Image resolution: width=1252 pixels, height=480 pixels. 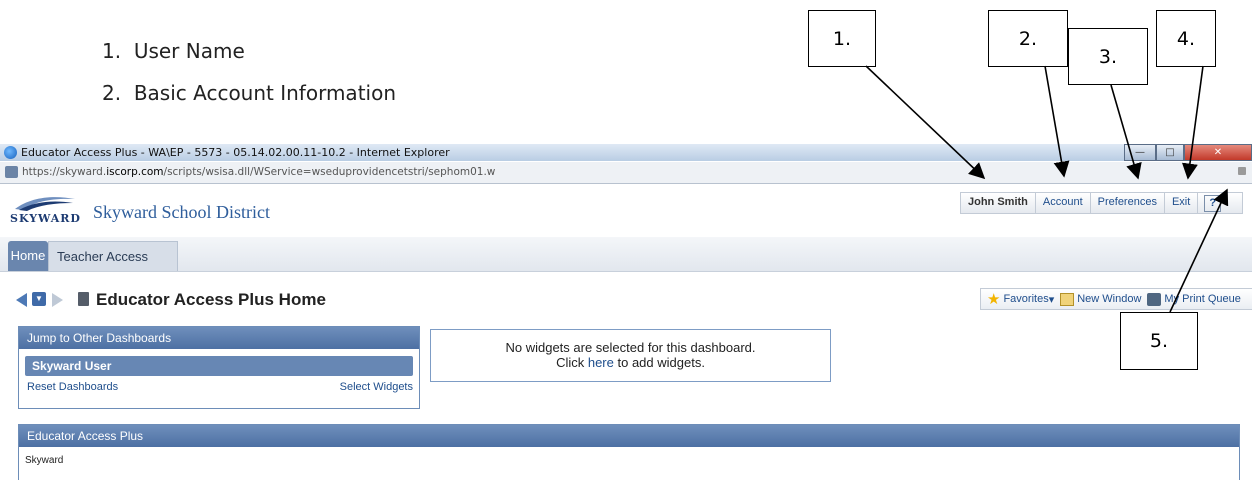 What do you see at coordinates (629, 436) in the screenshot?
I see `section-title: Educator Access Plus` at bounding box center [629, 436].